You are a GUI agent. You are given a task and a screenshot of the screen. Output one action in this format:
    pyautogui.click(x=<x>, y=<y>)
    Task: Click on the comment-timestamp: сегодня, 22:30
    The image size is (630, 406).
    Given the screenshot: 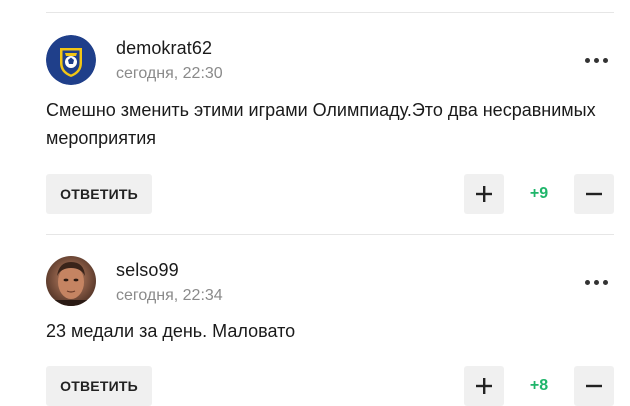 What is the action you would take?
    pyautogui.click(x=169, y=73)
    